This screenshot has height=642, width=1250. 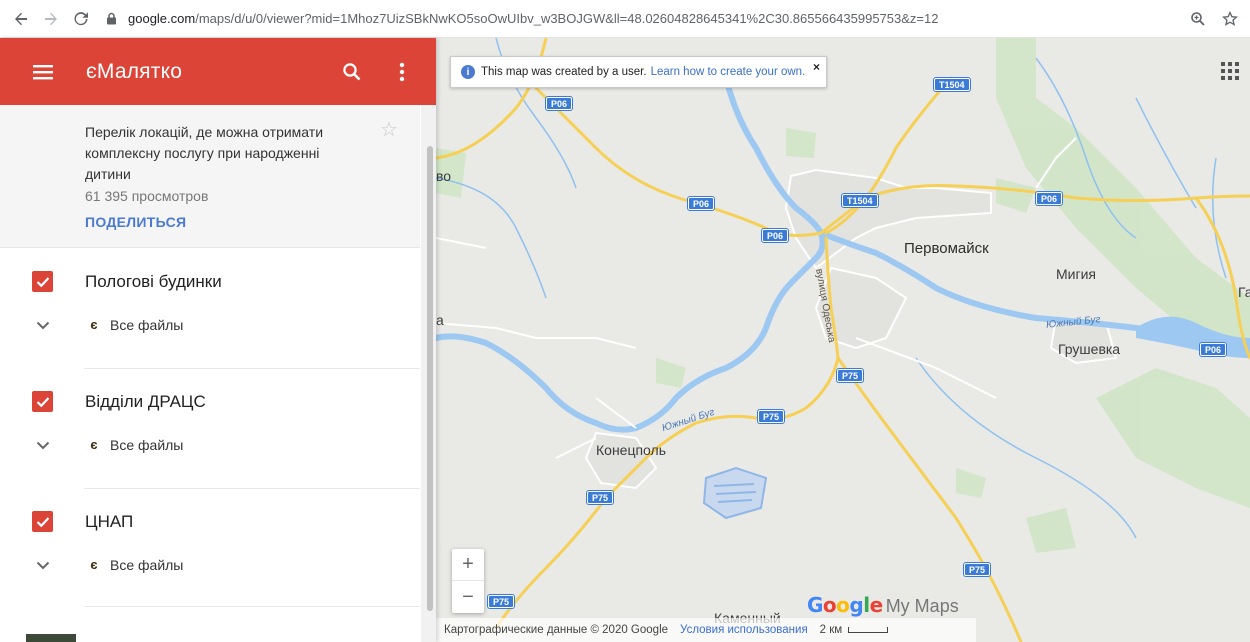 What do you see at coordinates (430, 378) in the screenshot?
I see `sidebar-scroll-thumb` at bounding box center [430, 378].